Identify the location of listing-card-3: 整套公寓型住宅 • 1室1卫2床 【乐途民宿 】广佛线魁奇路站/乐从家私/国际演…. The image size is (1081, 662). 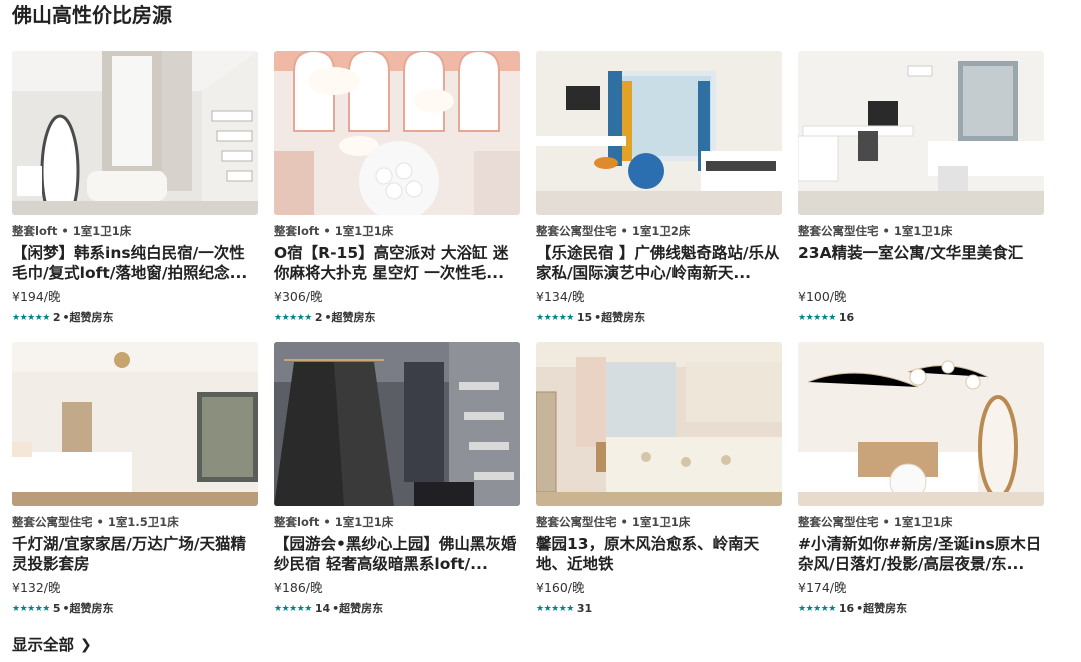
(659, 188).